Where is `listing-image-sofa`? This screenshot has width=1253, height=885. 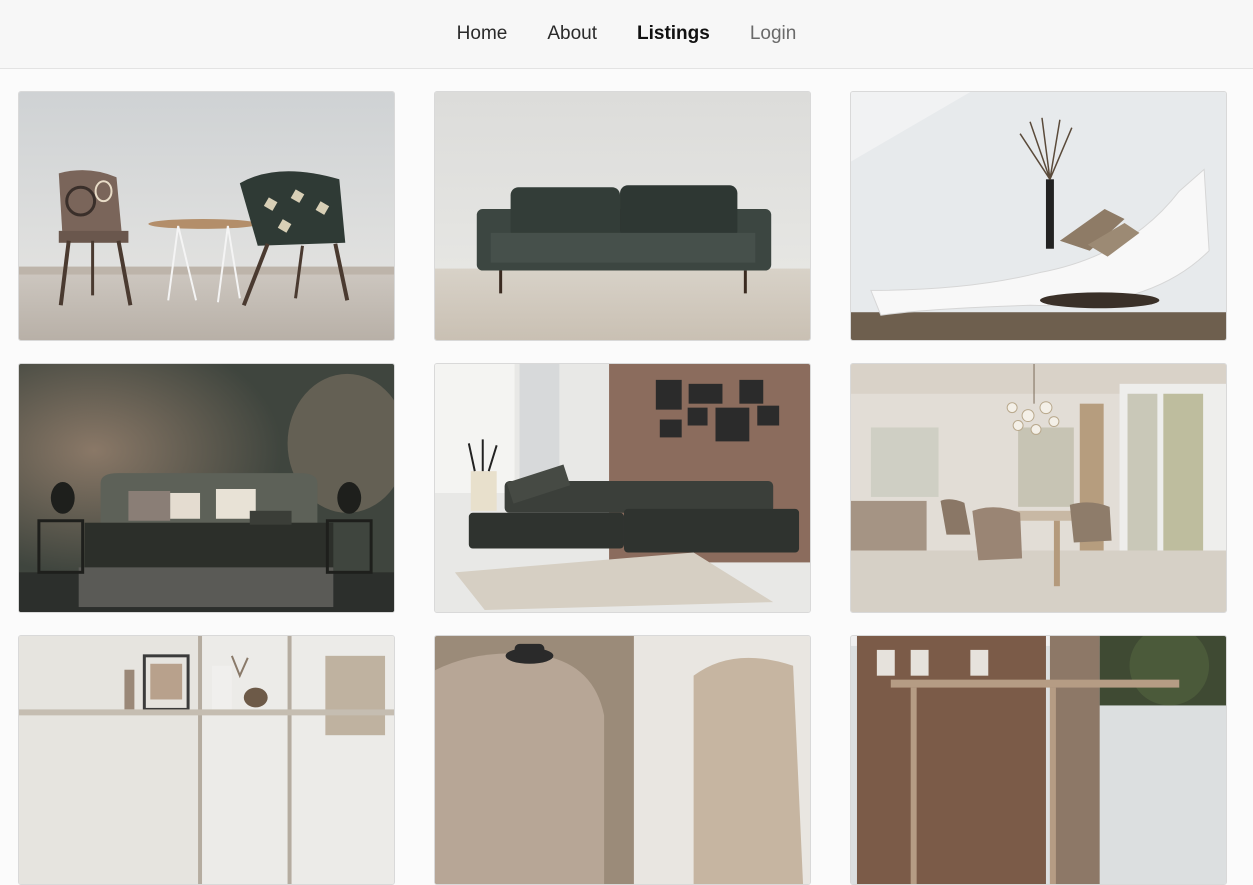
listing-image-sofa is located at coordinates (622, 216).